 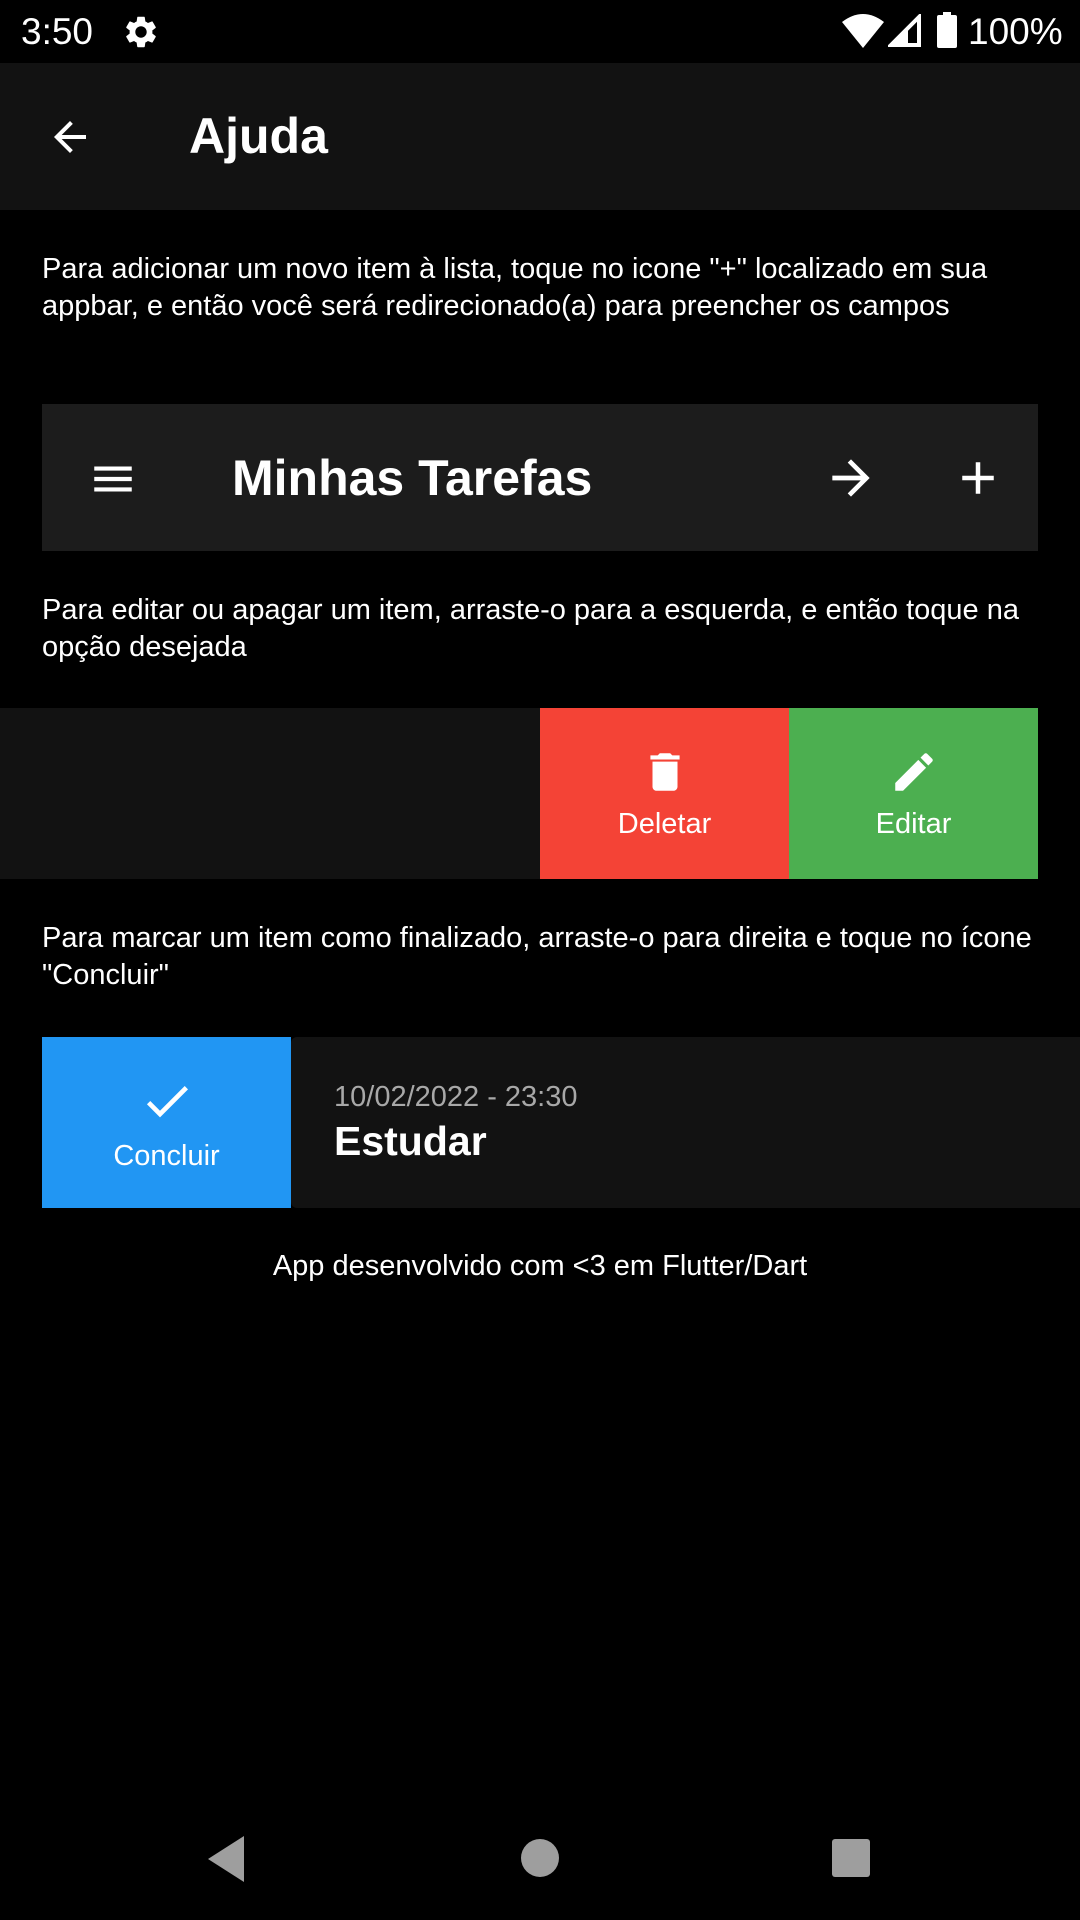 I want to click on system-nav-bar, so click(x=540, y=1860).